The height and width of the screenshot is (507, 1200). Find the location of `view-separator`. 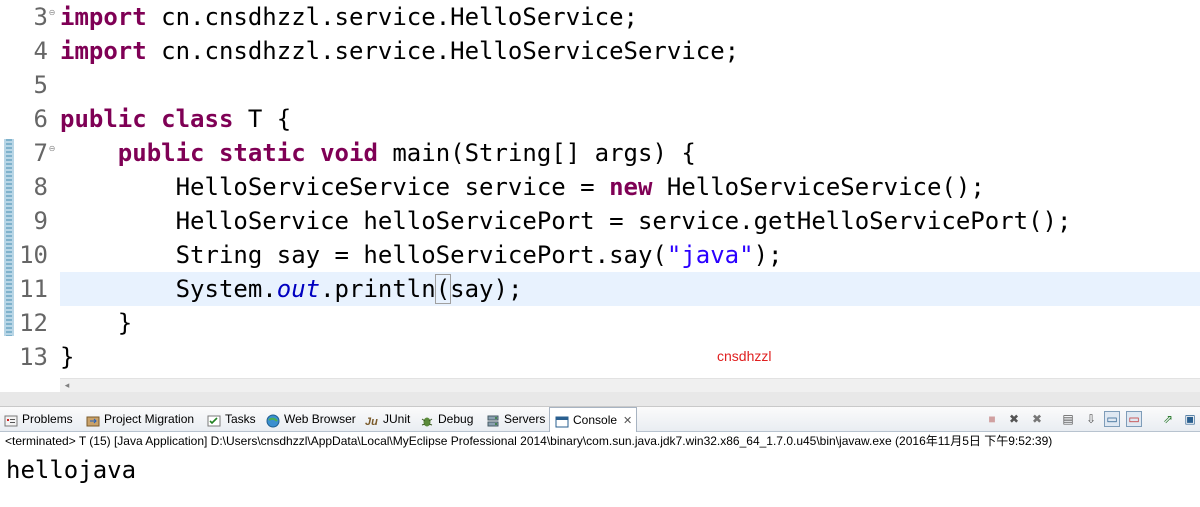

view-separator is located at coordinates (600, 399).